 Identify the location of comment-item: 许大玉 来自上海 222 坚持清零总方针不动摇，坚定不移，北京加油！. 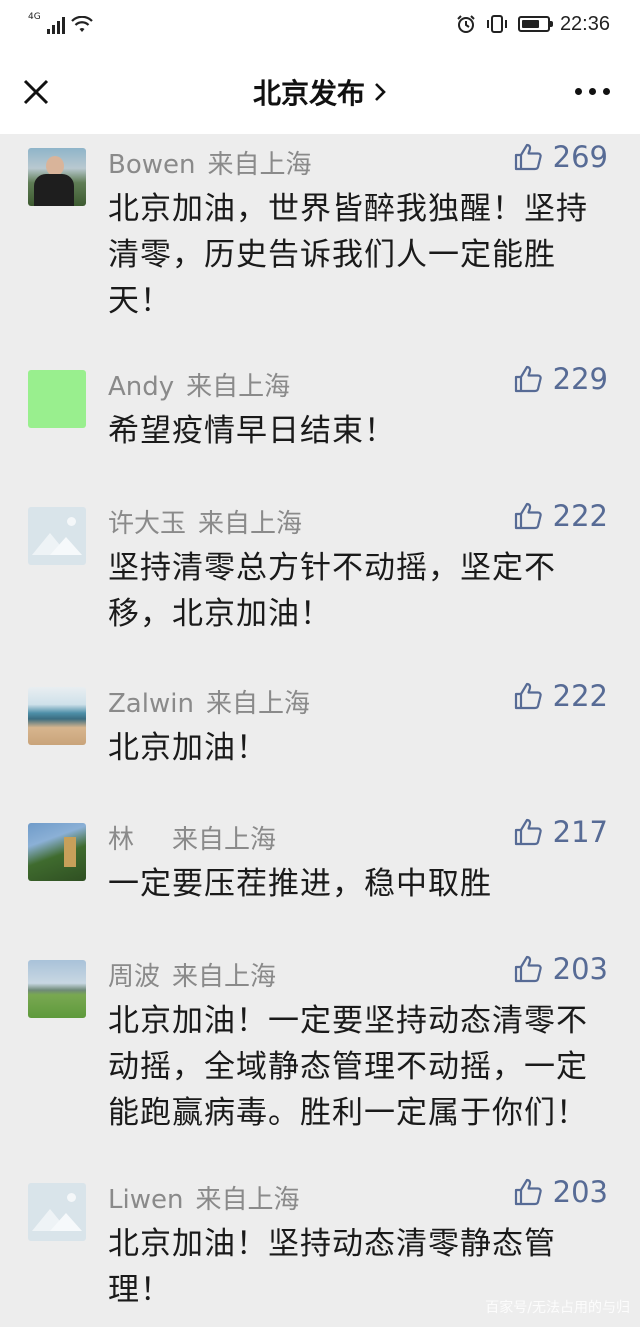
(320, 562).